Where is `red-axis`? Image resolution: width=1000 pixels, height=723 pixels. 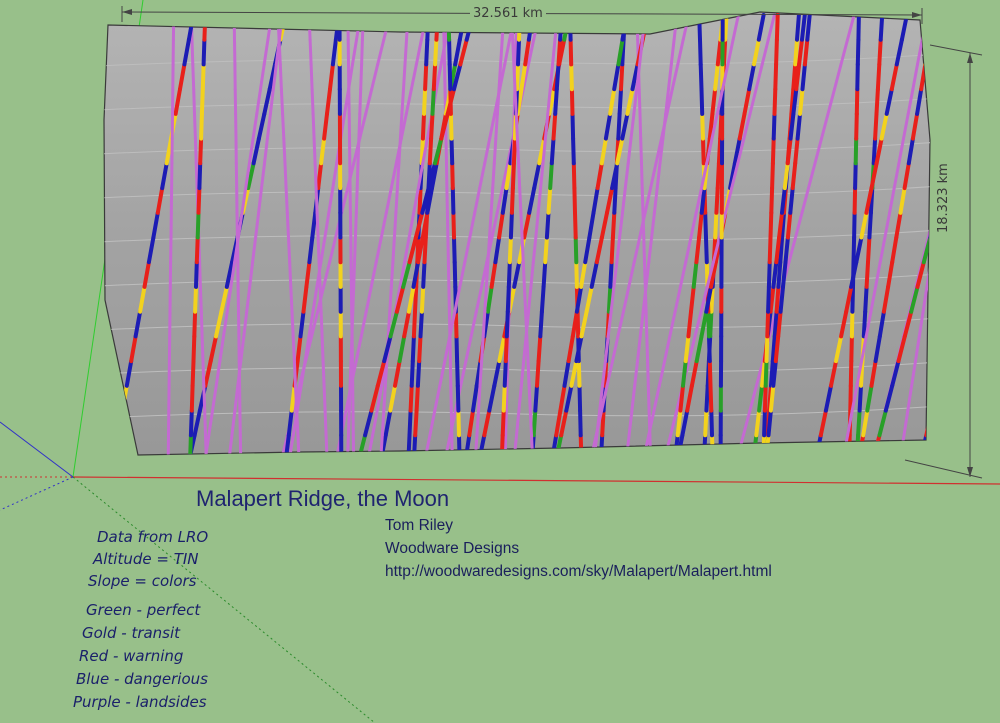 red-axis is located at coordinates (536, 480).